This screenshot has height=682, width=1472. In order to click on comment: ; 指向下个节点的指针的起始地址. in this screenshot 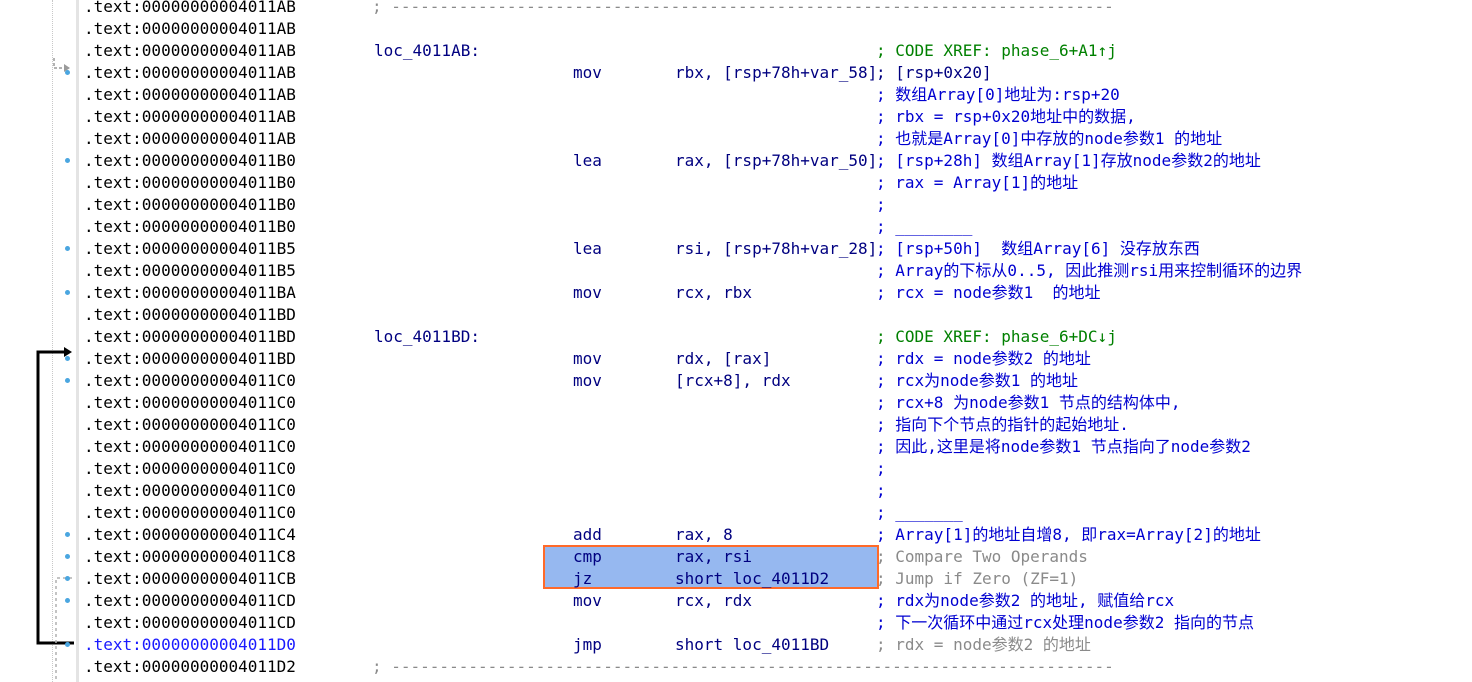, I will do `click(1002, 424)`.